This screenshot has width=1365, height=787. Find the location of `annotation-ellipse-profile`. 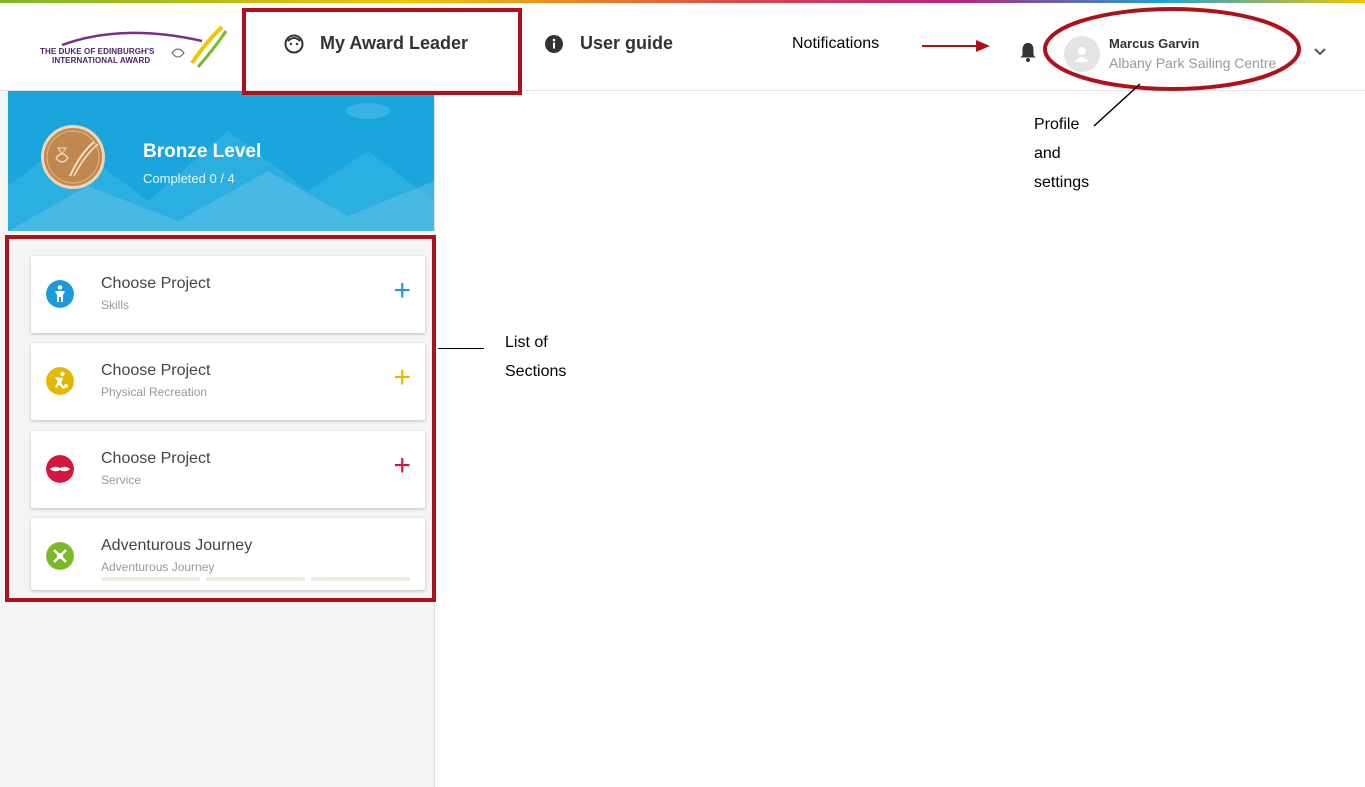

annotation-ellipse-profile is located at coordinates (1172, 49).